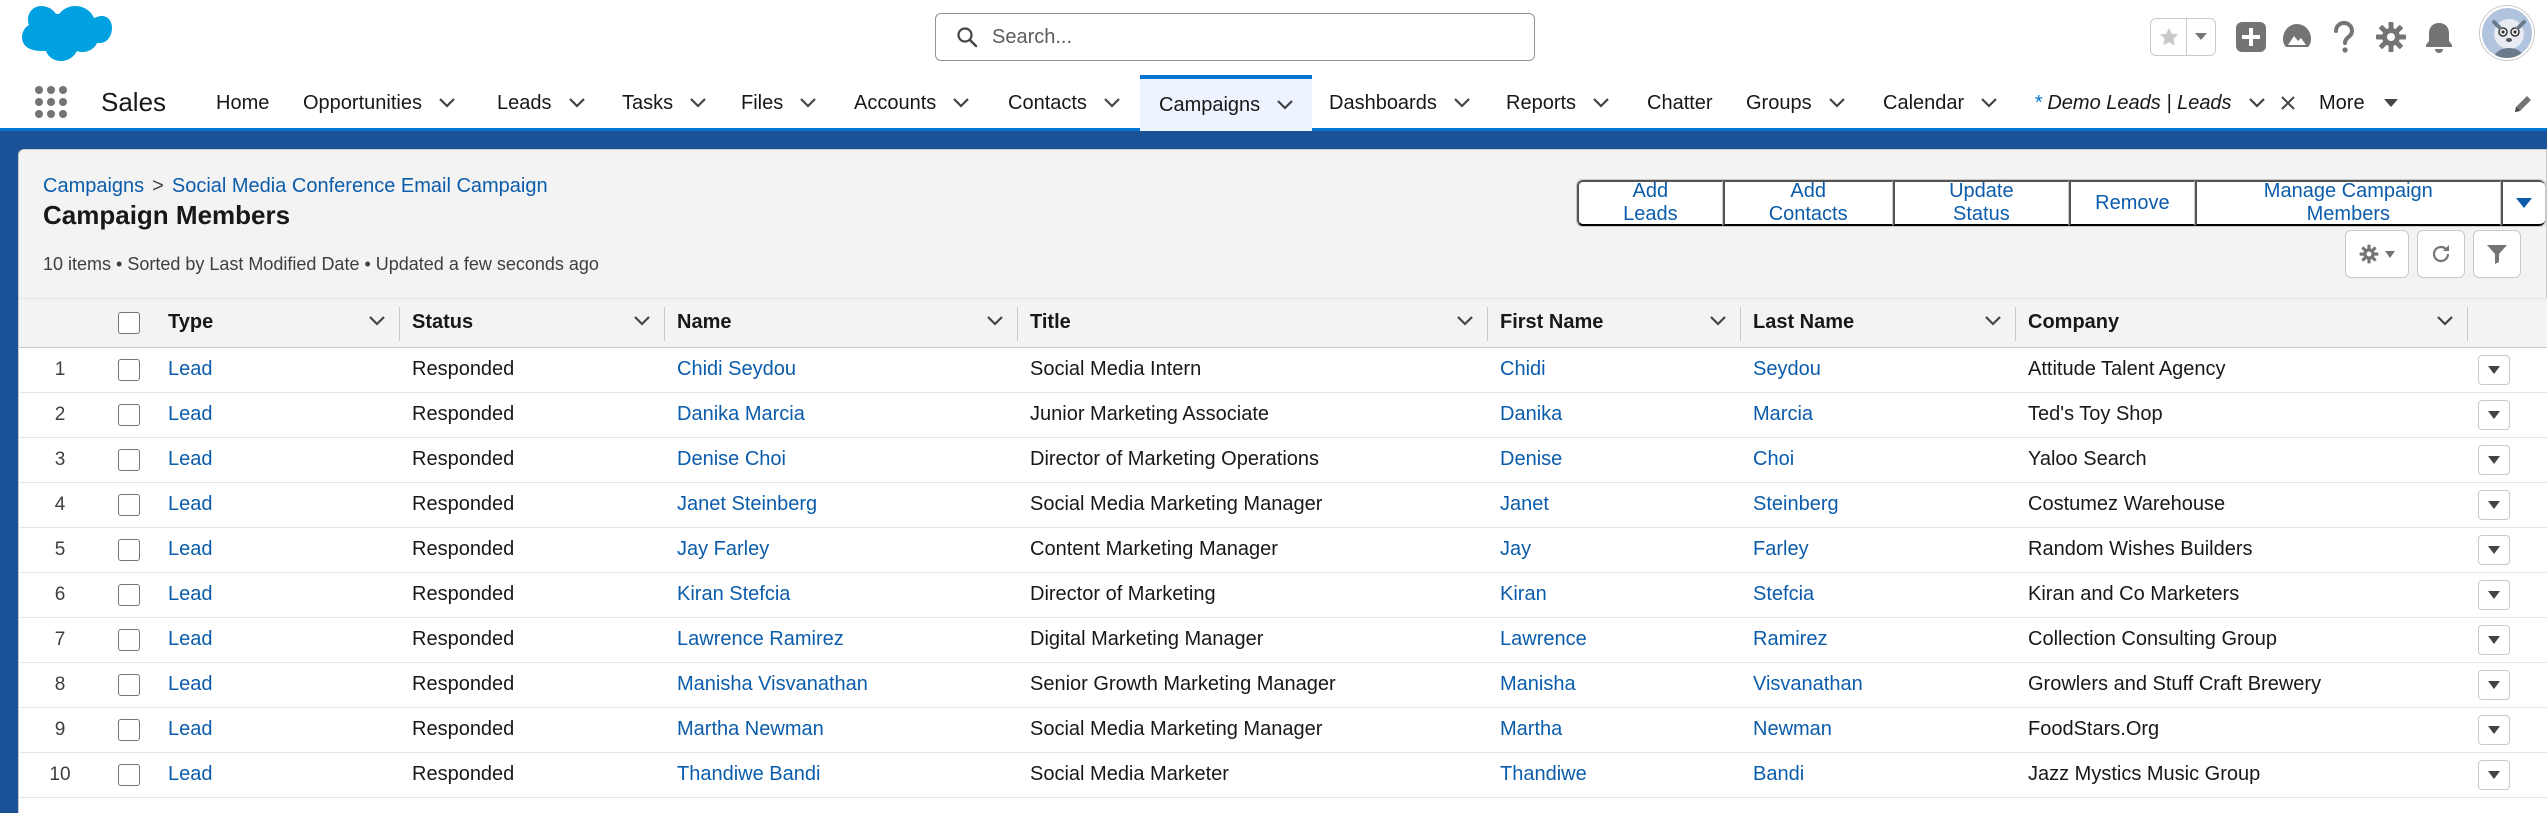 The width and height of the screenshot is (2547, 813). Describe the element at coordinates (741, 414) in the screenshot. I see `name-link: Danika Marcia` at that location.